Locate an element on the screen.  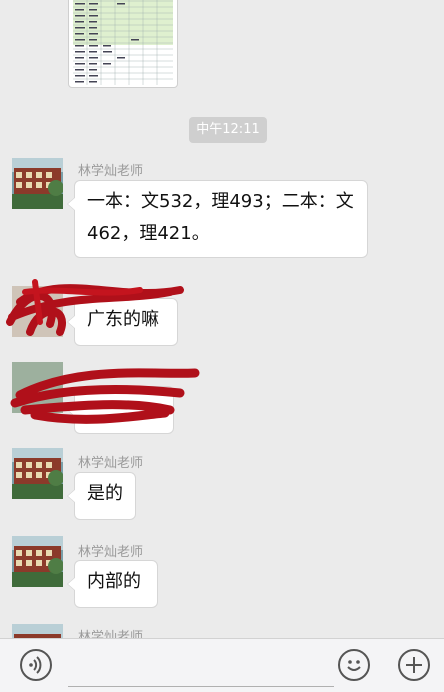
message-bubble: 内部的 is located at coordinates (112, 584).